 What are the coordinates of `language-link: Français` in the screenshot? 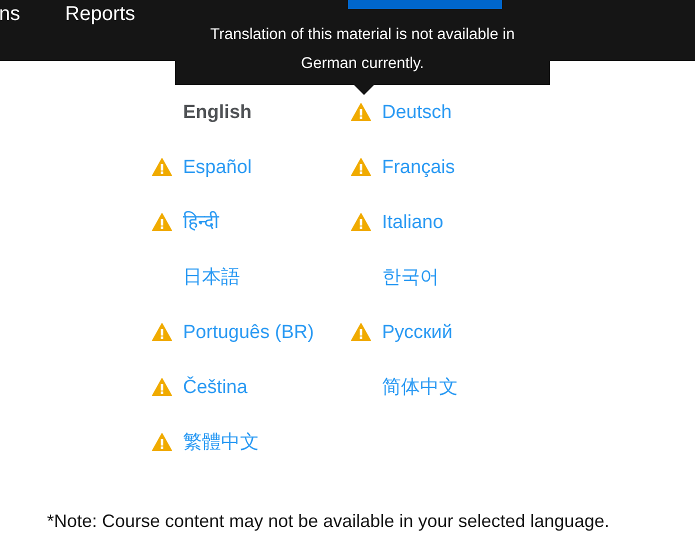 It's located at (418, 168).